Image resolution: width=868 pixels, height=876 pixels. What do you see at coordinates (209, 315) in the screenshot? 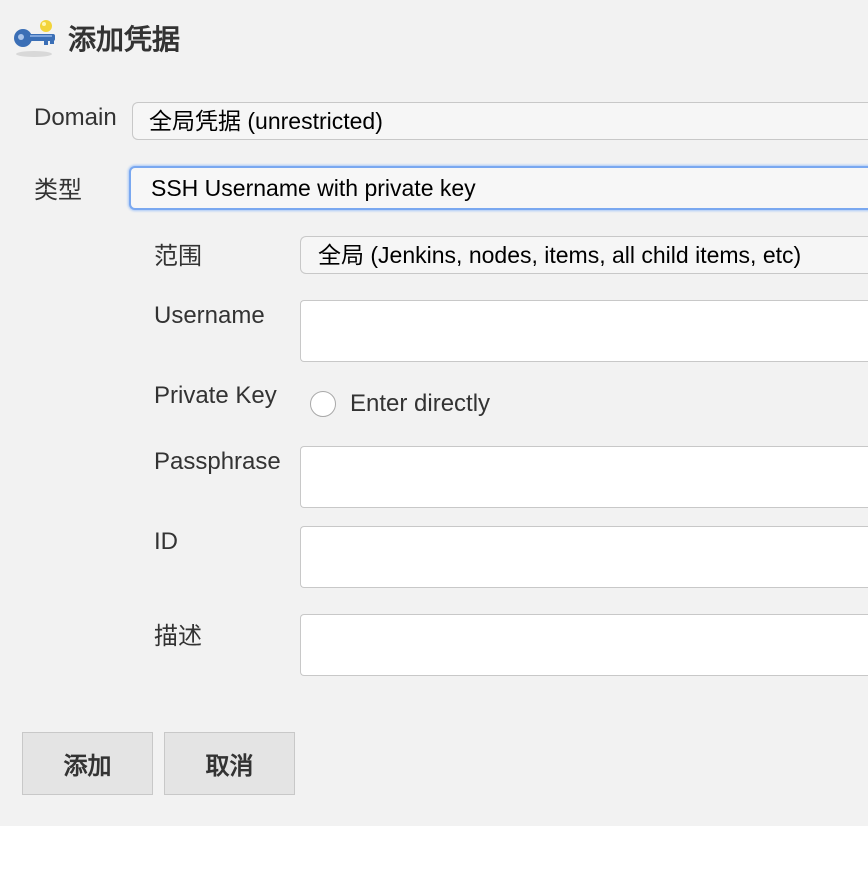
I see `username-label: Username` at bounding box center [209, 315].